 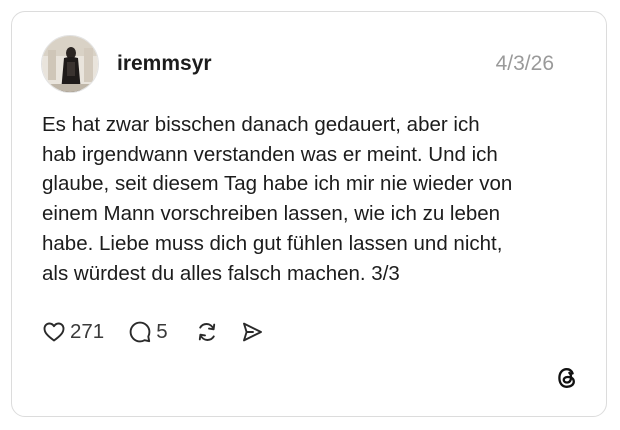 I want to click on send-icon, so click(x=252, y=332).